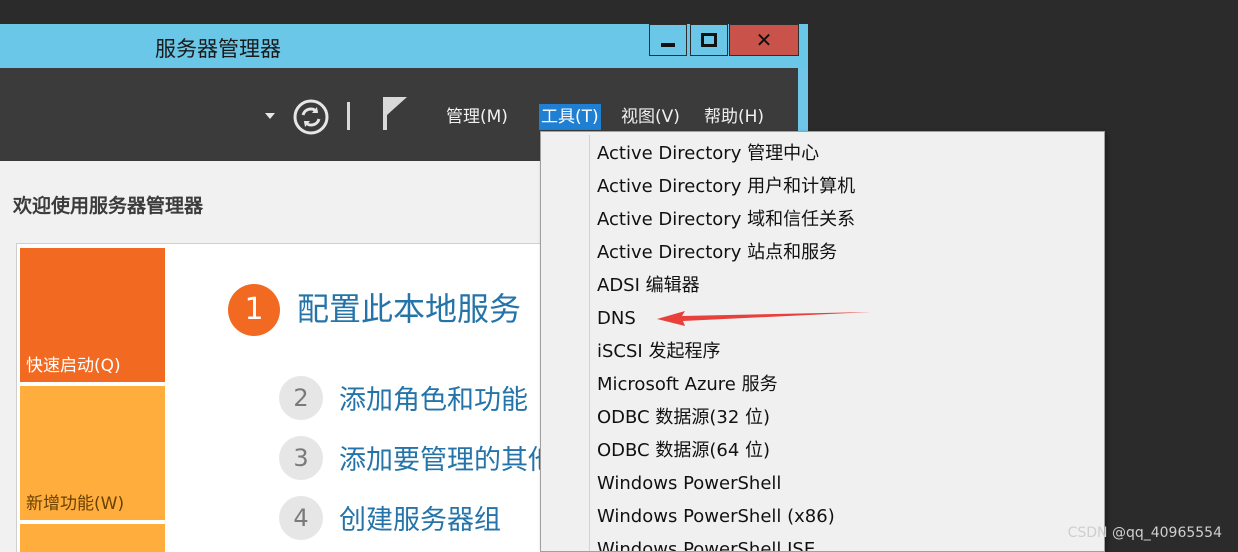 The image size is (1238, 552). Describe the element at coordinates (420, 517) in the screenshot. I see `step-4-link: 创建服务器组` at that location.